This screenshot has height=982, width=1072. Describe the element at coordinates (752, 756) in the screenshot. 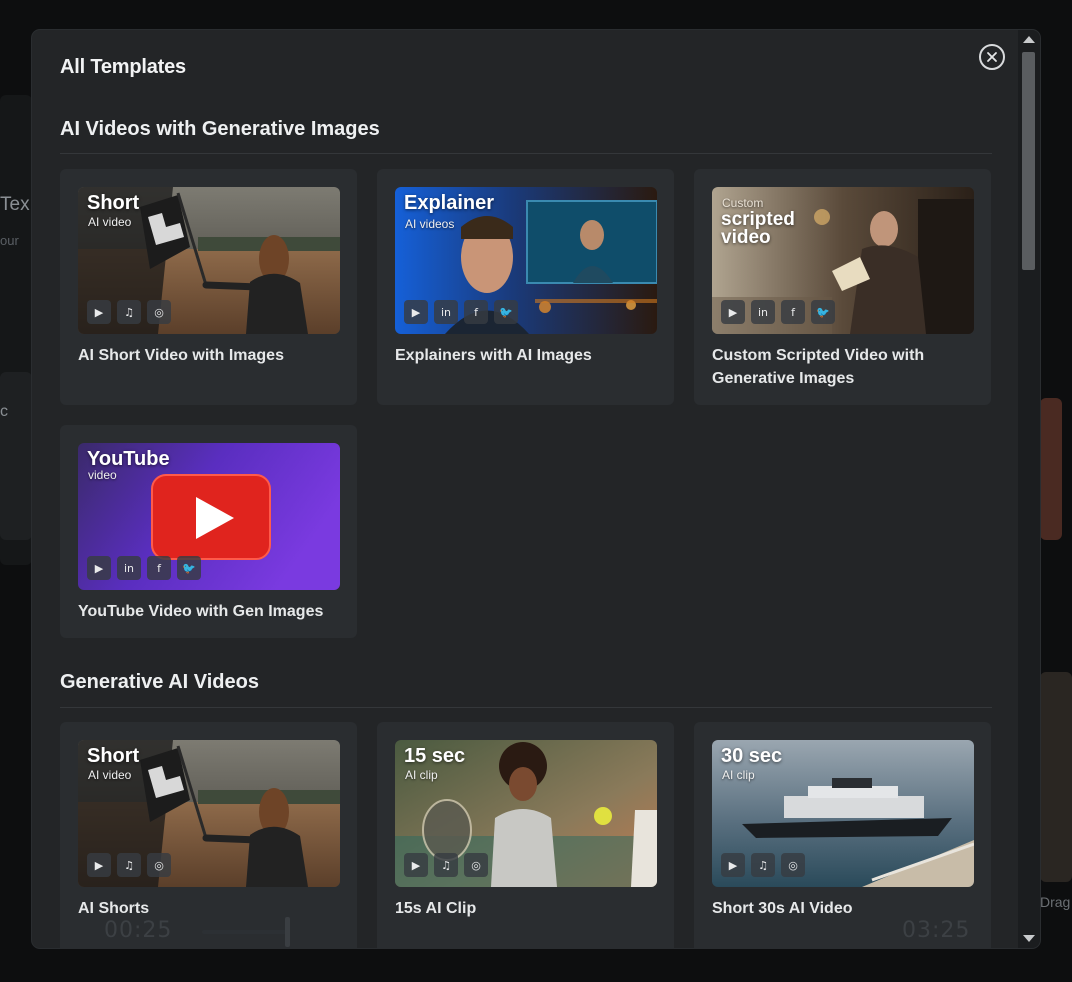

I see `thumbnail-title: 30 sec` at that location.